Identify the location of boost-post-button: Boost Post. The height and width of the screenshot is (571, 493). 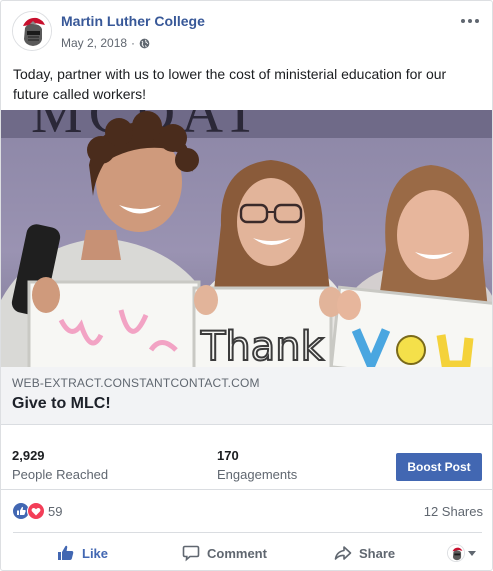
(439, 467).